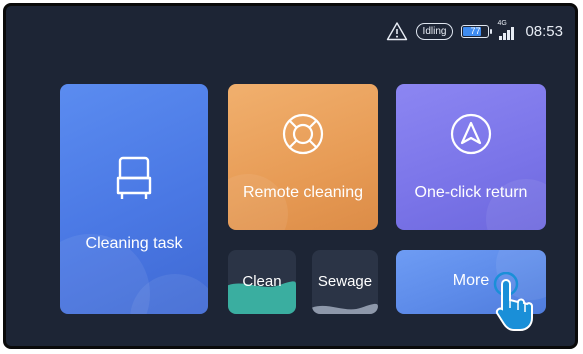  I want to click on tile-decoration, so click(258, 202).